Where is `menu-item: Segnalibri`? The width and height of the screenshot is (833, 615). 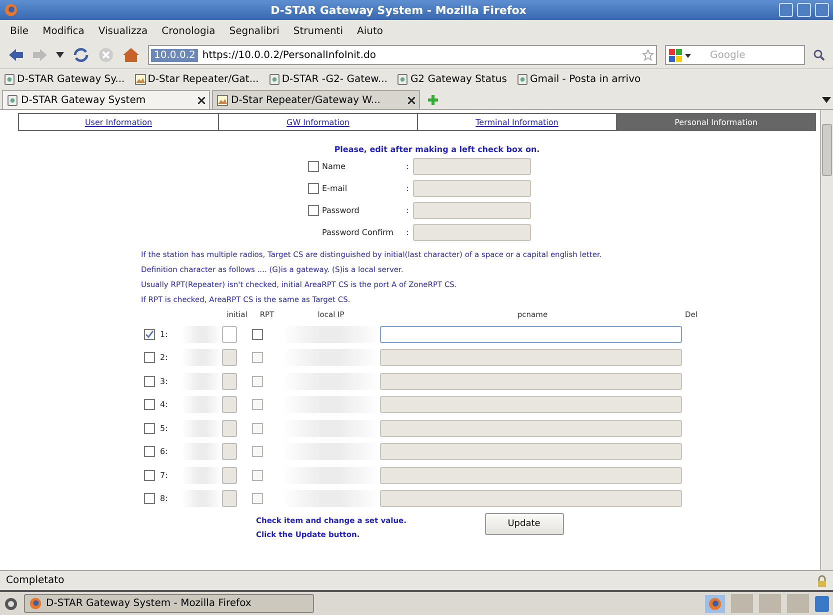 menu-item: Segnalibri is located at coordinates (254, 31).